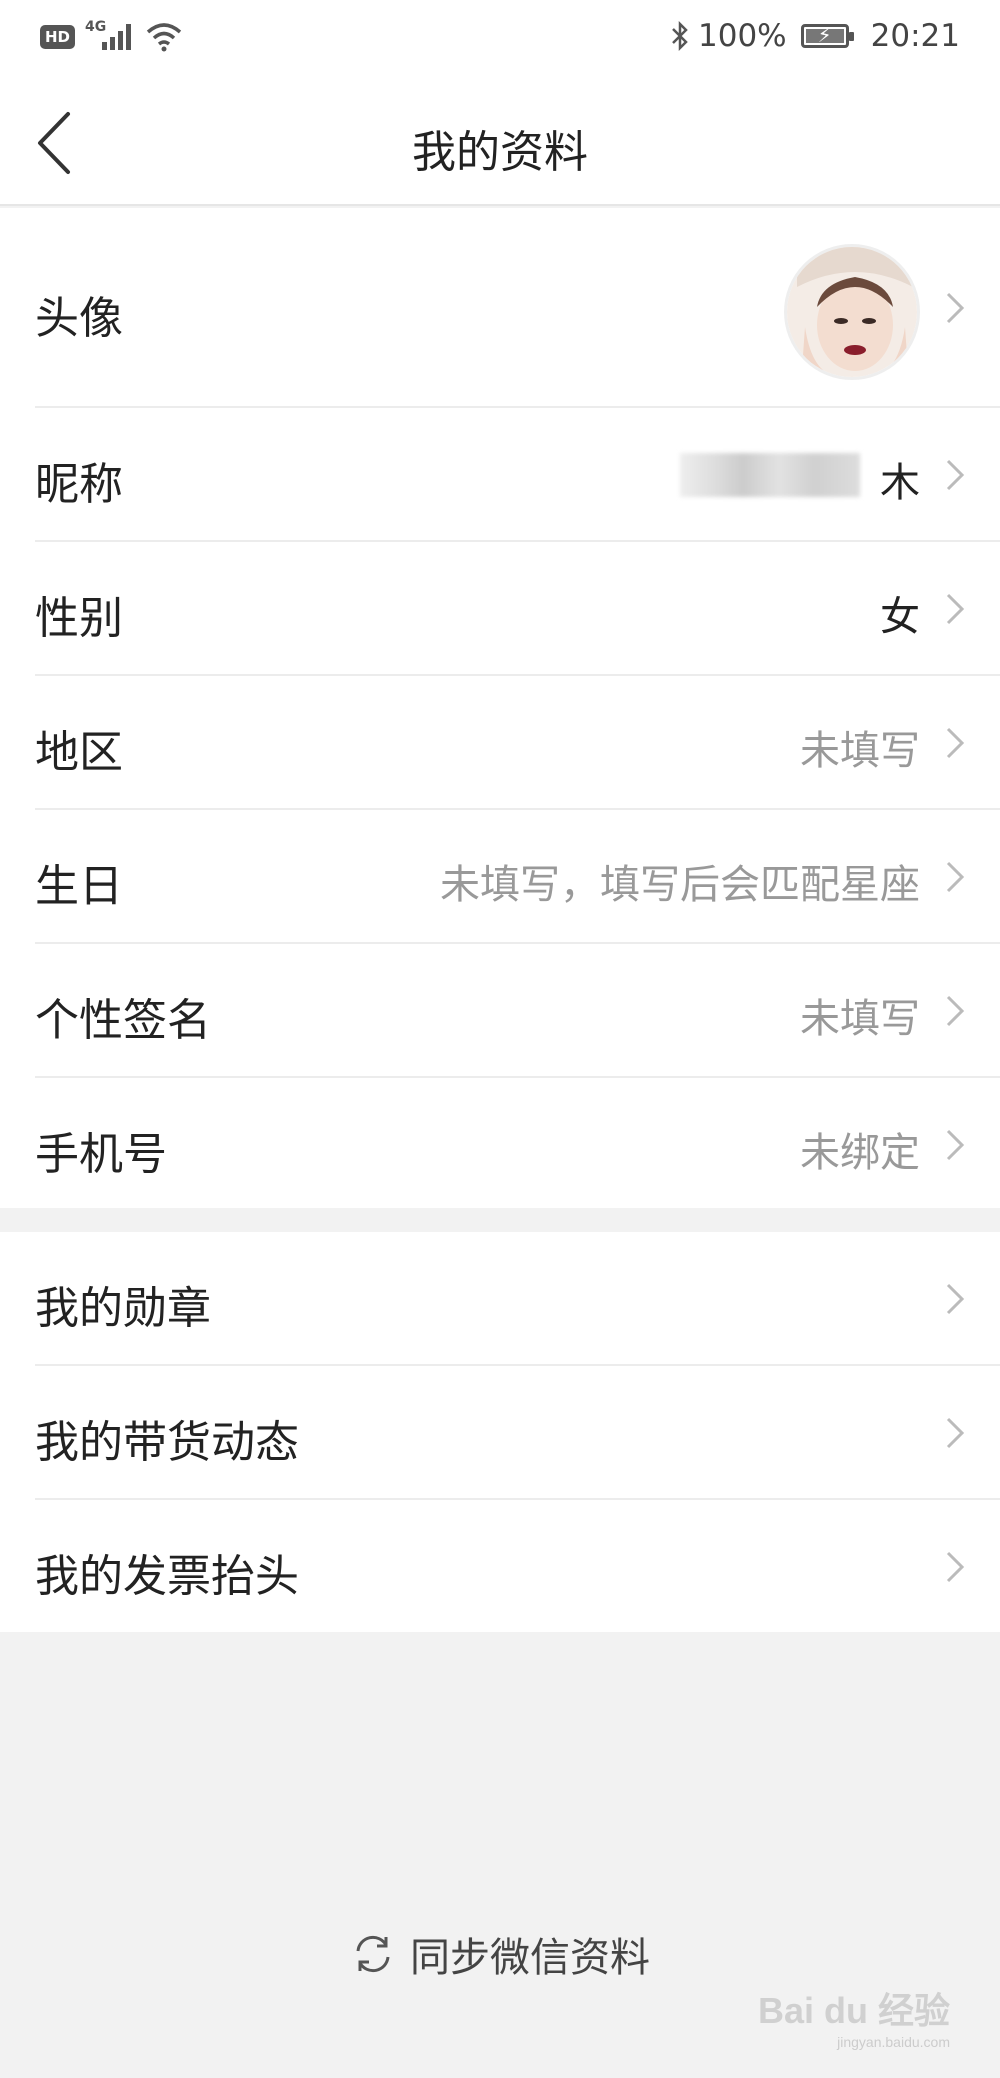 This screenshot has width=1000, height=2078. Describe the element at coordinates (79, 484) in the screenshot. I see `nickname-label: 昵称` at that location.